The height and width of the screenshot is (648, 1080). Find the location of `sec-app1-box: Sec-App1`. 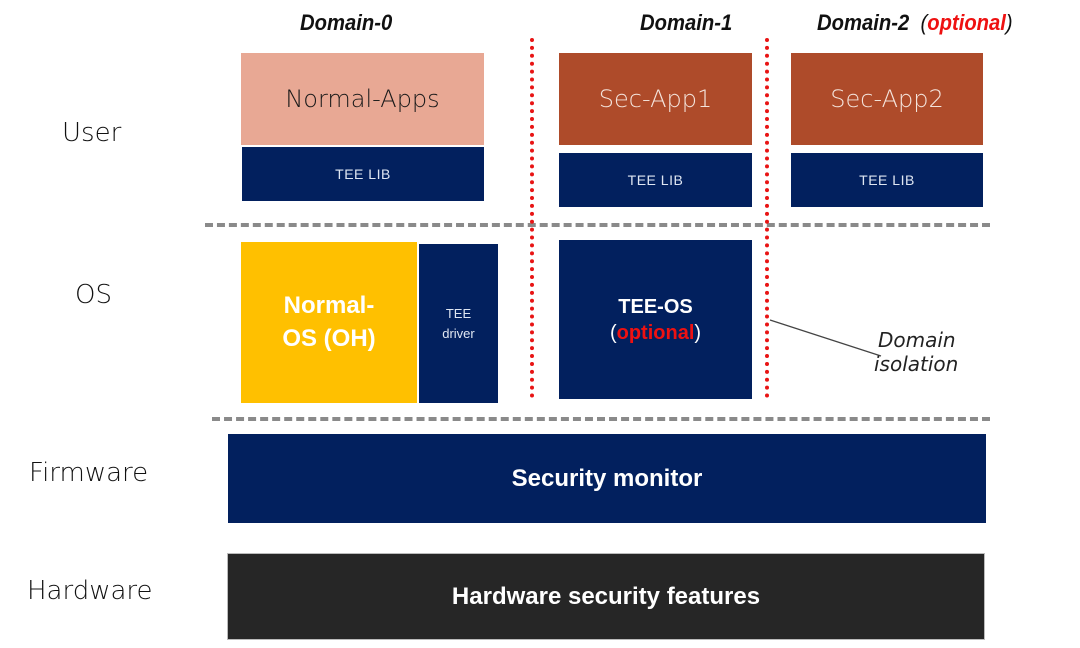

sec-app1-box: Sec-App1 is located at coordinates (655, 99).